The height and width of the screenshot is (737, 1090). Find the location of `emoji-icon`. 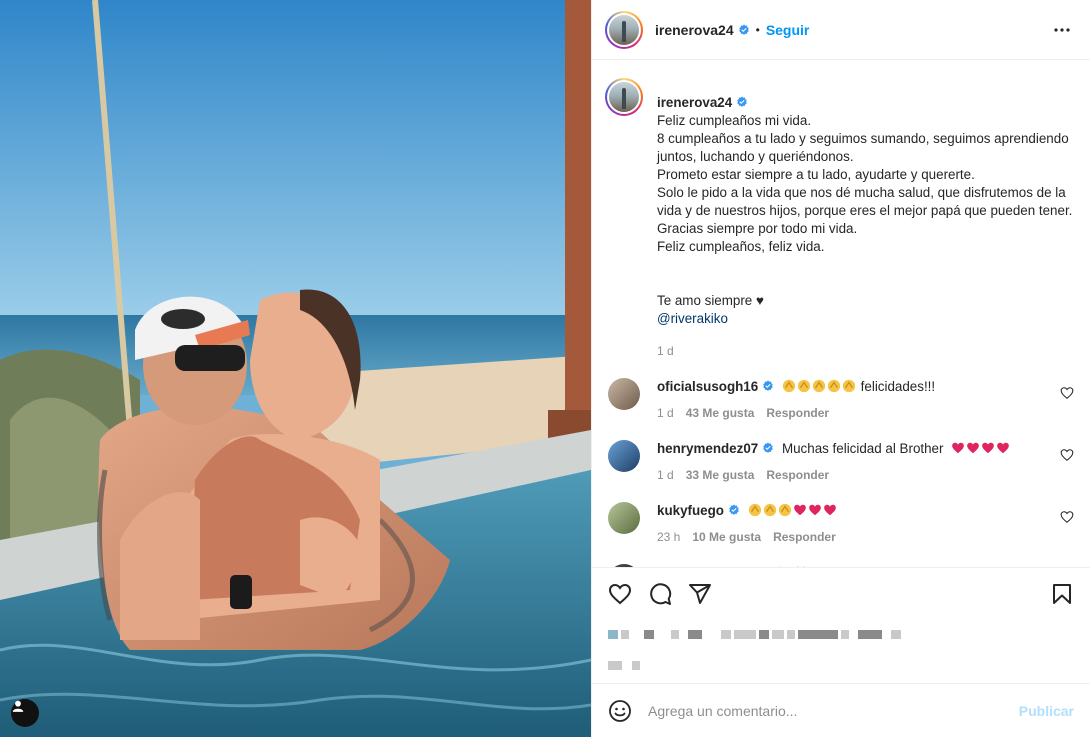

emoji-icon is located at coordinates (620, 711).